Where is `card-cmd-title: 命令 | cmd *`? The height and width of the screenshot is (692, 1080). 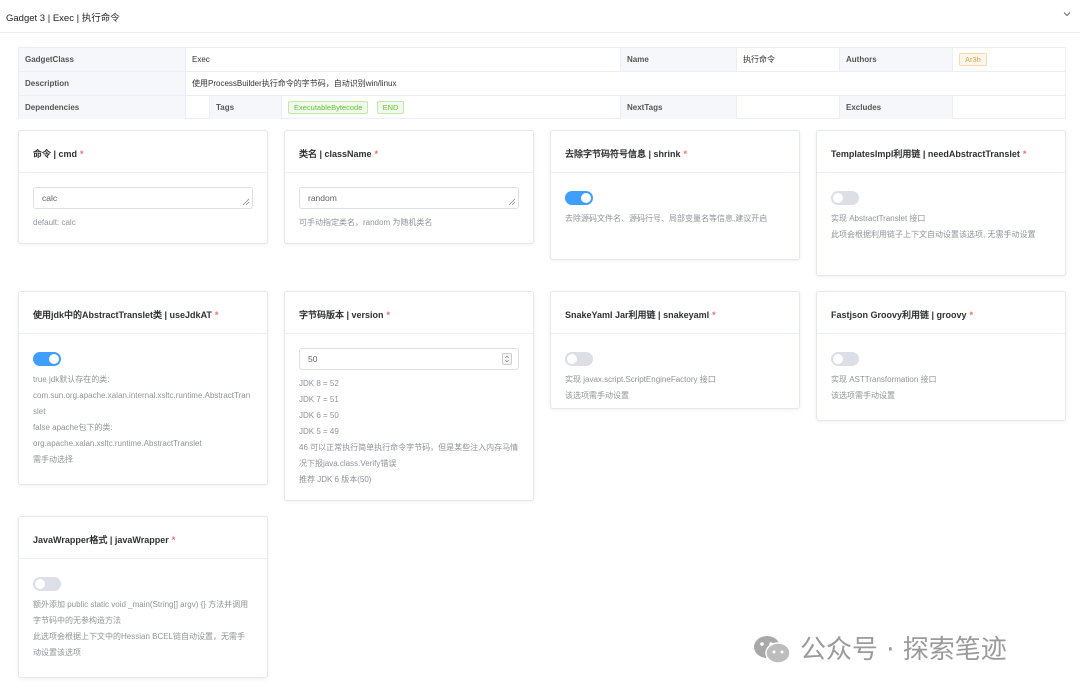 card-cmd-title: 命令 | cmd * is located at coordinates (143, 152).